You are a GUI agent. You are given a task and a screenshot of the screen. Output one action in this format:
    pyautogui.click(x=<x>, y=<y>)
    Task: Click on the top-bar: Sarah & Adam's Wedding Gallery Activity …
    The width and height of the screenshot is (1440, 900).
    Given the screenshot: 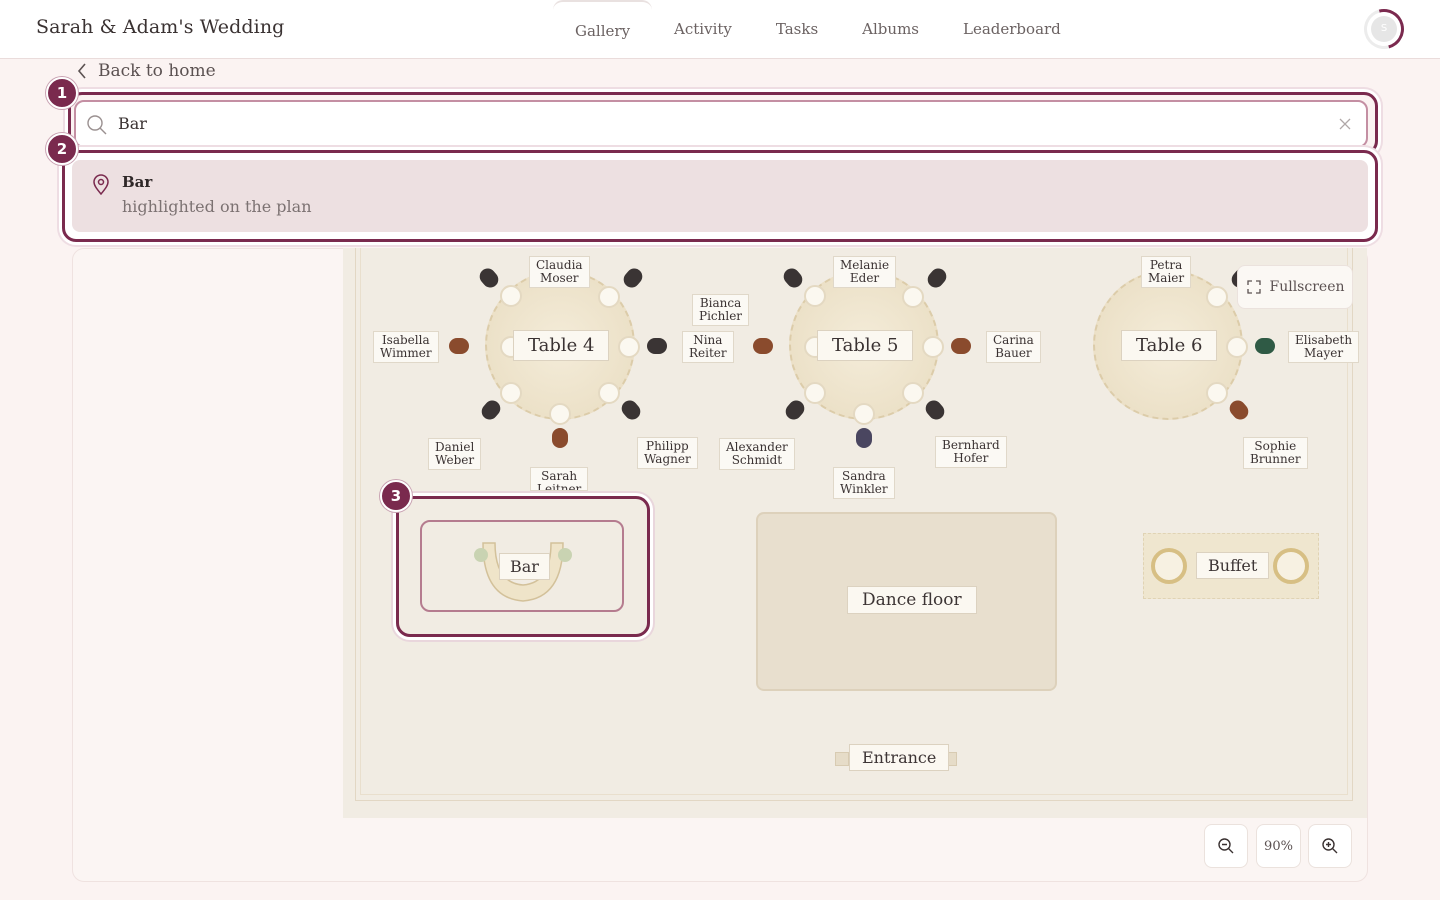 What is the action you would take?
    pyautogui.click(x=720, y=29)
    